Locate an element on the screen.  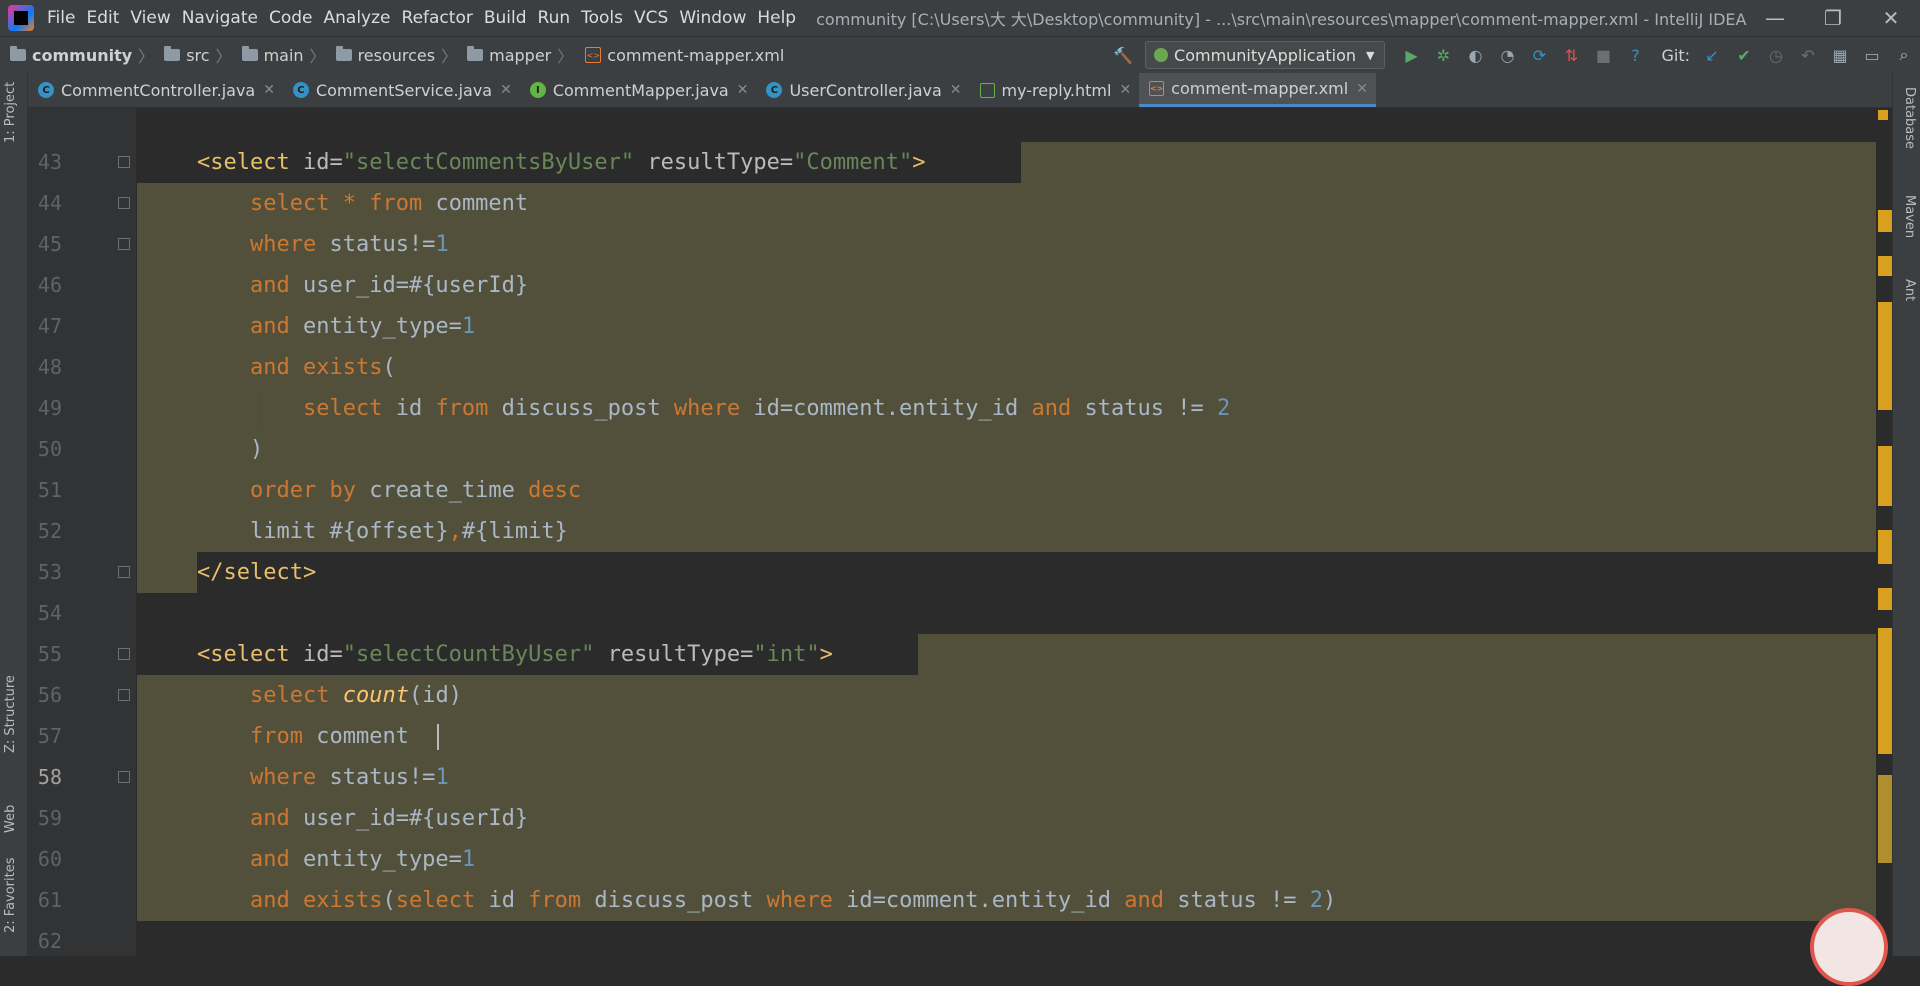
git-history-icon: ◷ is located at coordinates (1776, 55).